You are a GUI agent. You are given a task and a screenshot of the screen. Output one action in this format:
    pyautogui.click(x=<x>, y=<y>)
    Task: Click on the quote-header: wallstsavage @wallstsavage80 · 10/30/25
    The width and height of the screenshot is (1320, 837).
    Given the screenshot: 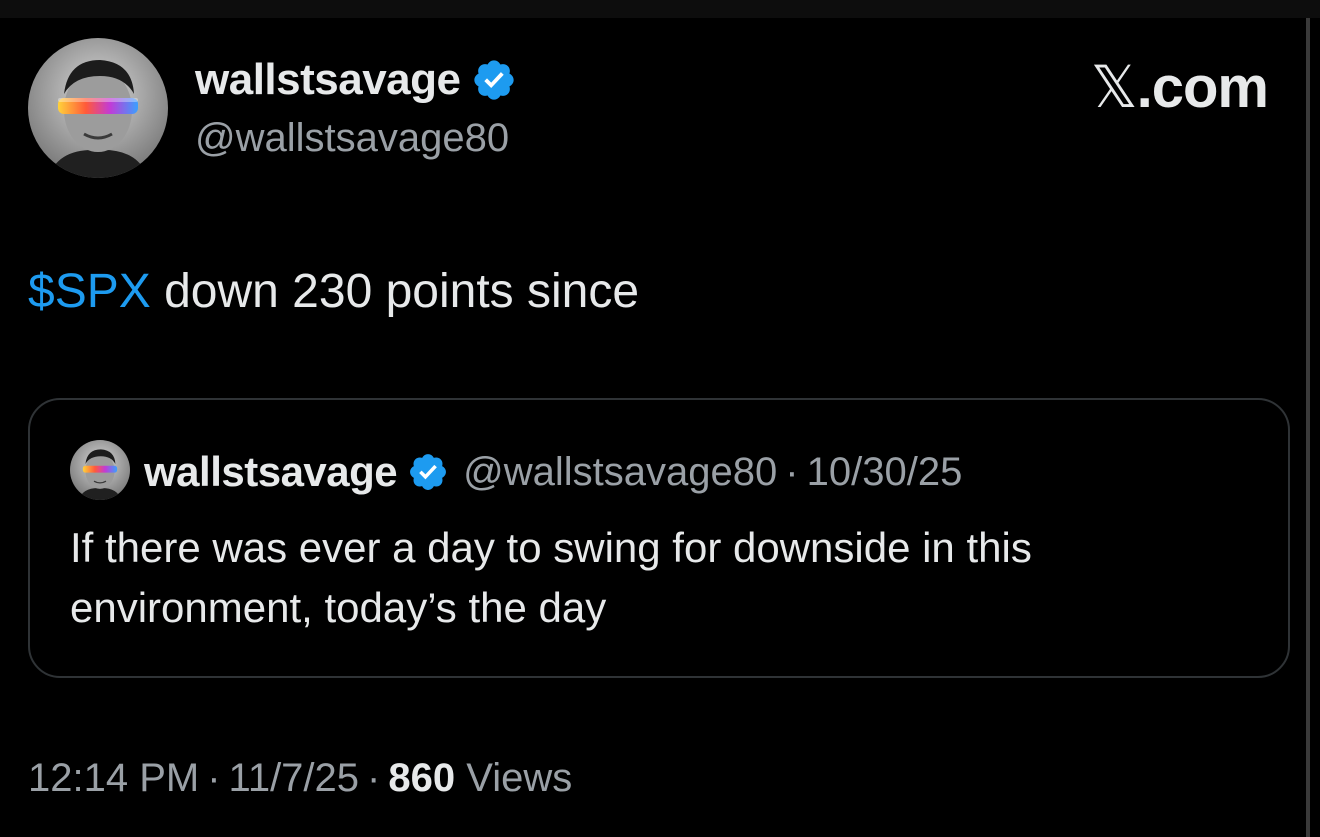 What is the action you would take?
    pyautogui.click(x=553, y=472)
    